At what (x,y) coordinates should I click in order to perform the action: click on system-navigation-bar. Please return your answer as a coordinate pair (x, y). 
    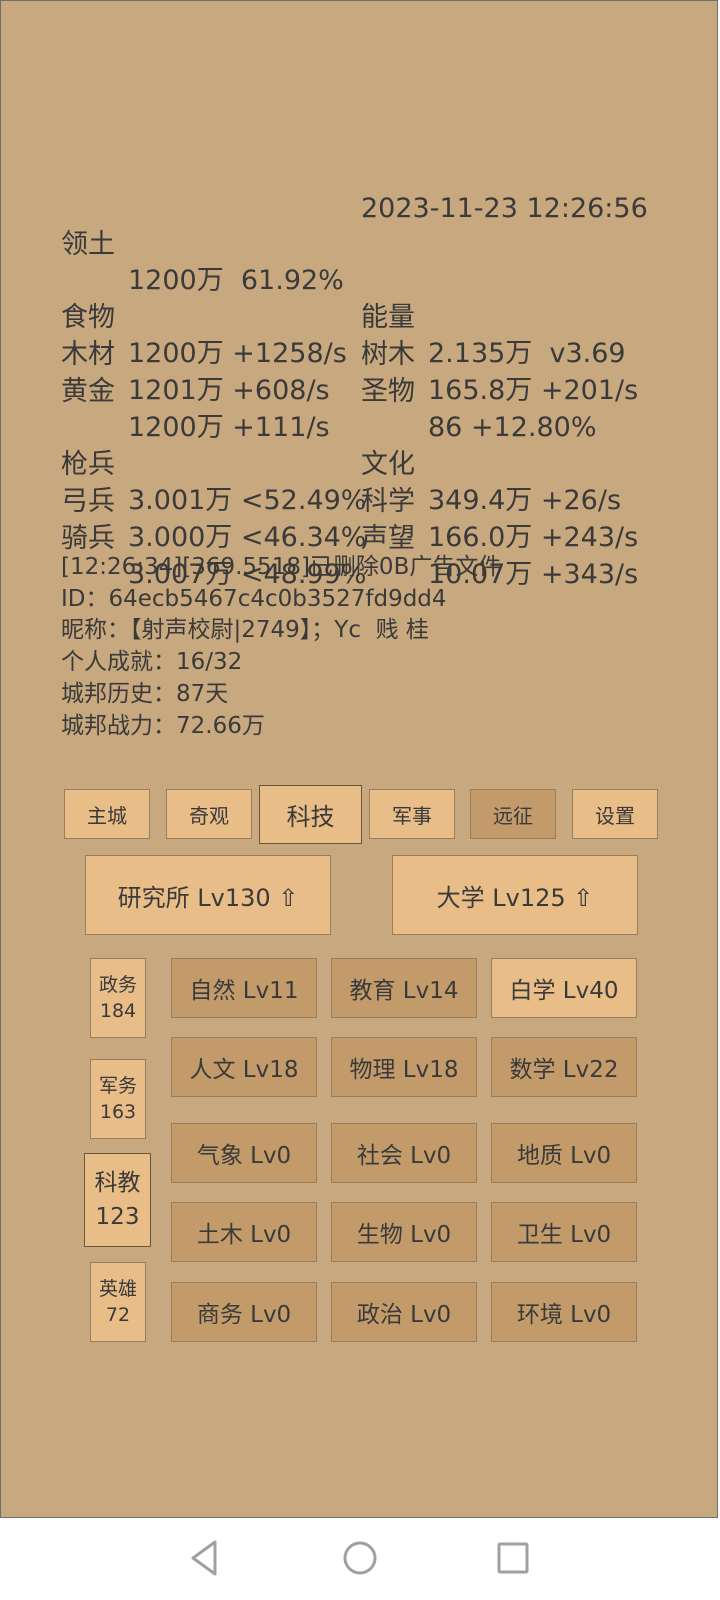
    Looking at the image, I should click on (360, 1559).